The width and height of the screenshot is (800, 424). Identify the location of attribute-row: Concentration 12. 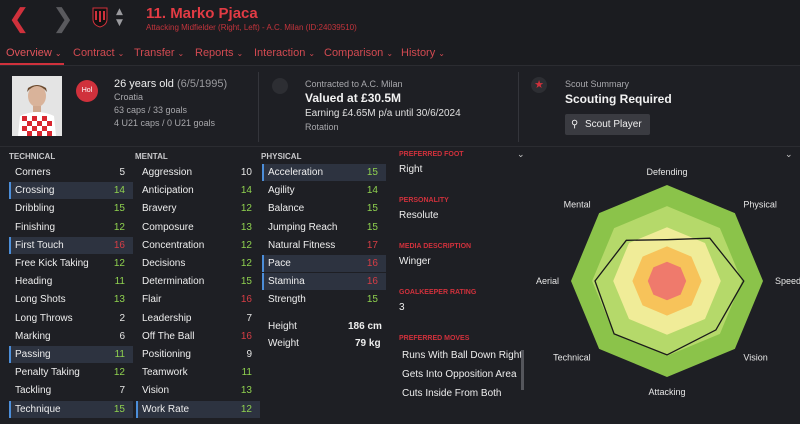
(198, 245).